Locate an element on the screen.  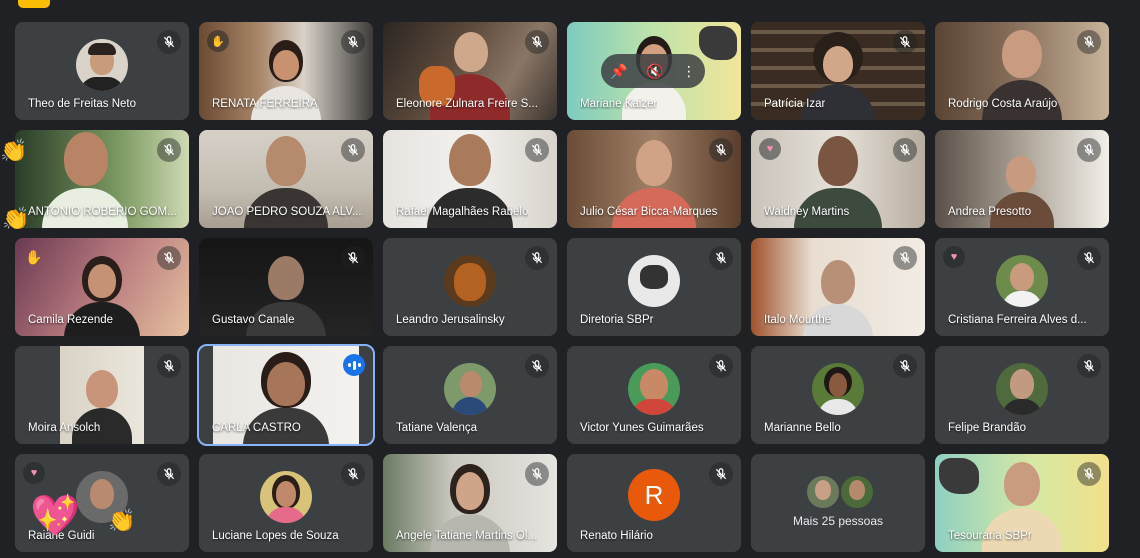
participant-tile: Rafael Magalhães Rabelo is located at coordinates (470, 179).